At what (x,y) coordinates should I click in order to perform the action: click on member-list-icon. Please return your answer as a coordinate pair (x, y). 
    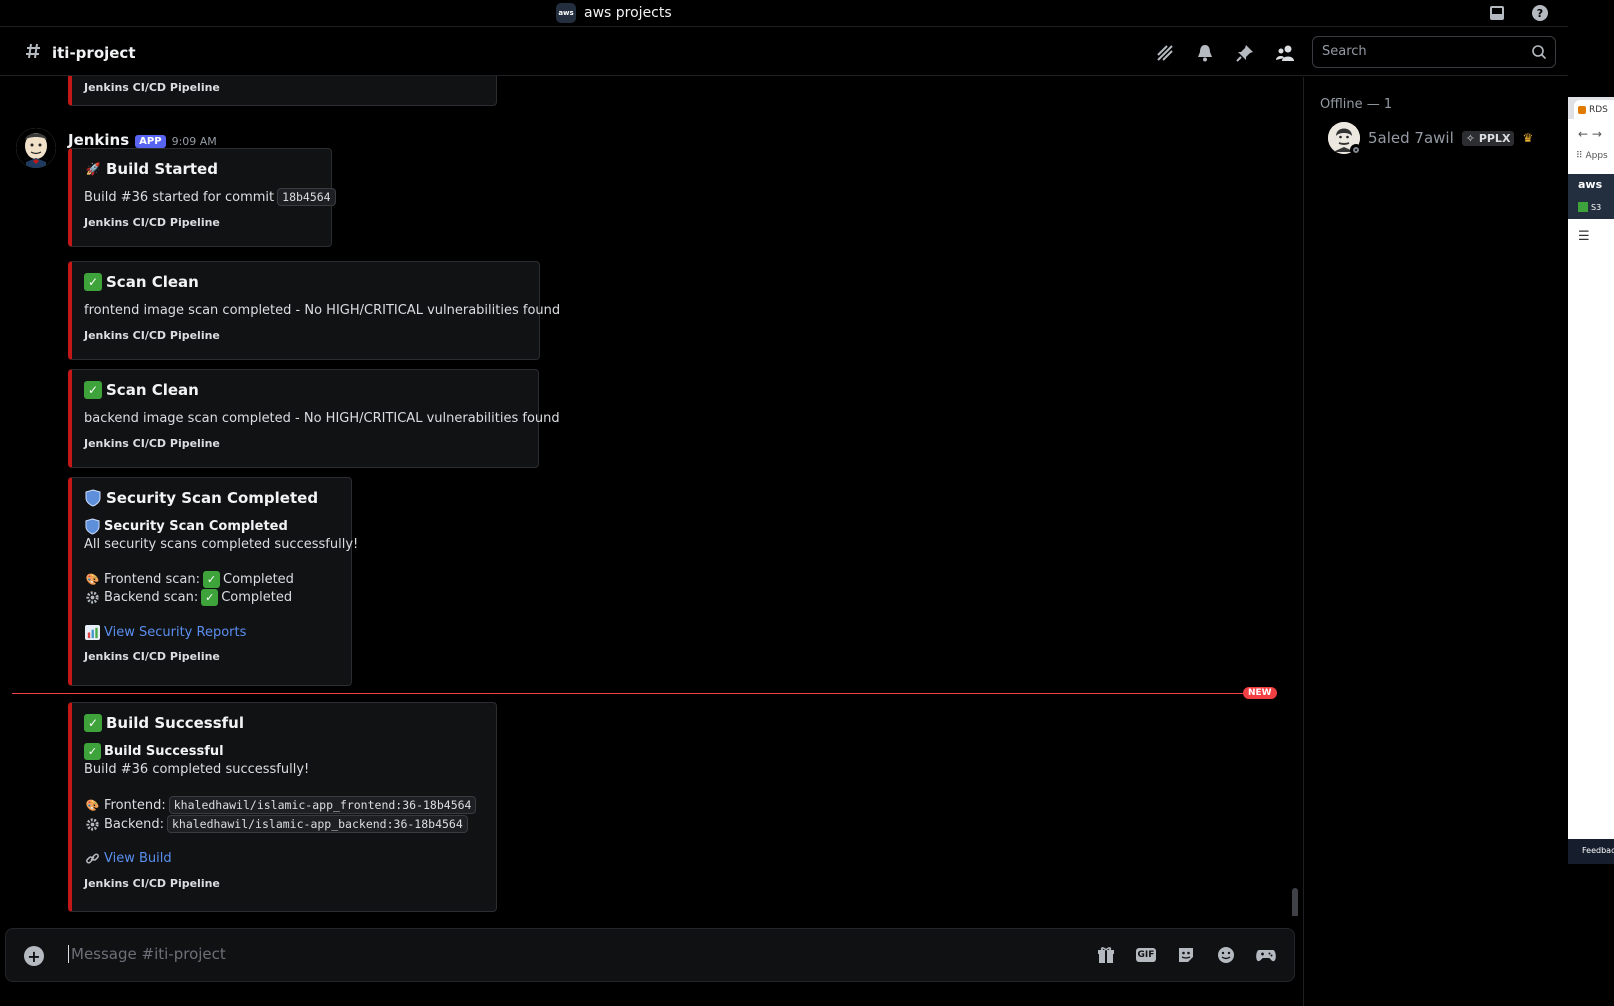
    Looking at the image, I should click on (1285, 53).